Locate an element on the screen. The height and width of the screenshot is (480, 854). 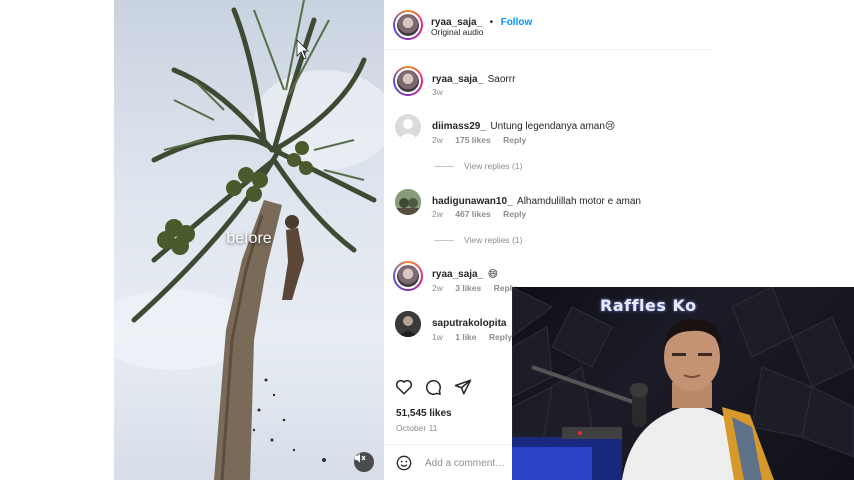
follow-button: Follow is located at coordinates (517, 22).